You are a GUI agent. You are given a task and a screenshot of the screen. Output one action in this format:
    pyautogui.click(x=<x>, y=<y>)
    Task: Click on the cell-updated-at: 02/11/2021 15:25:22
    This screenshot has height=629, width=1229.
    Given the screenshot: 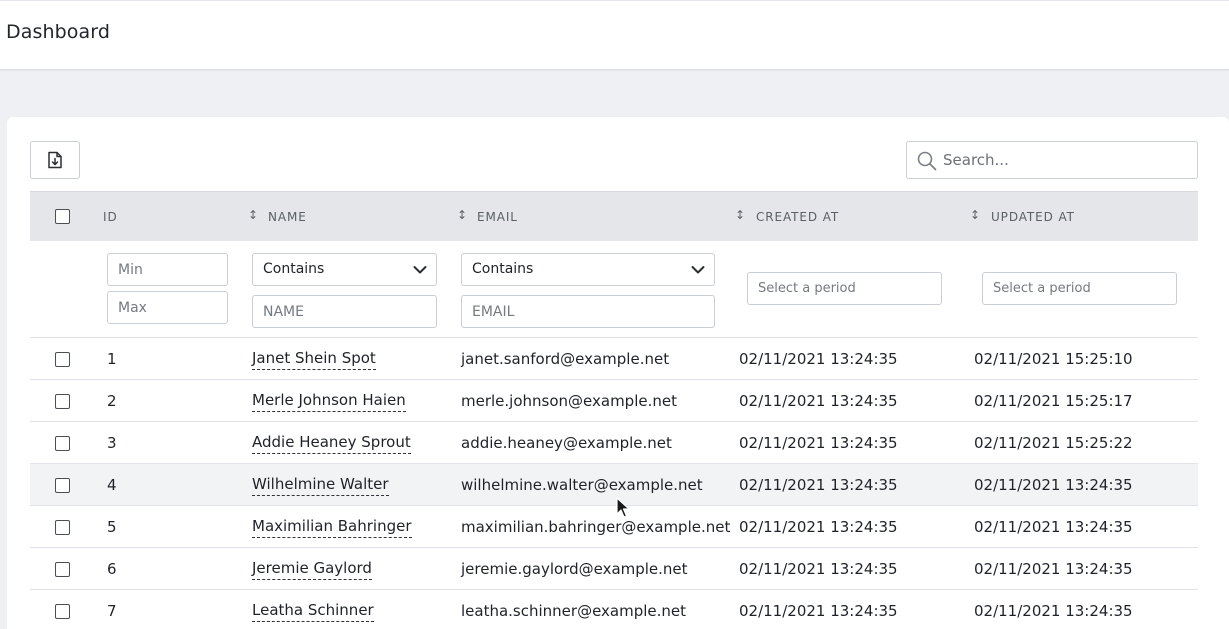 What is the action you would take?
    pyautogui.click(x=1053, y=443)
    